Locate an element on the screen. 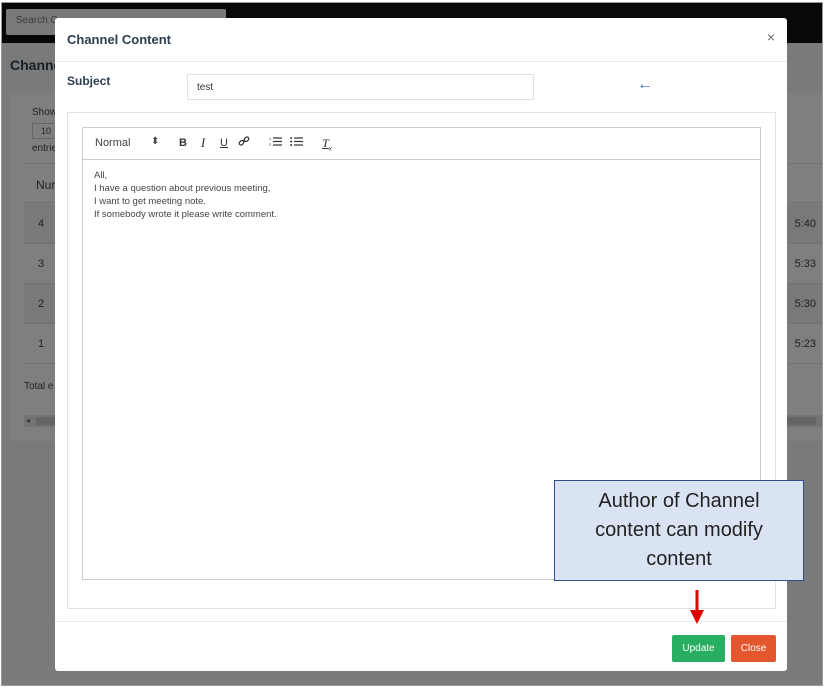  ordered-list-graphic: 1 2 is located at coordinates (275, 141).